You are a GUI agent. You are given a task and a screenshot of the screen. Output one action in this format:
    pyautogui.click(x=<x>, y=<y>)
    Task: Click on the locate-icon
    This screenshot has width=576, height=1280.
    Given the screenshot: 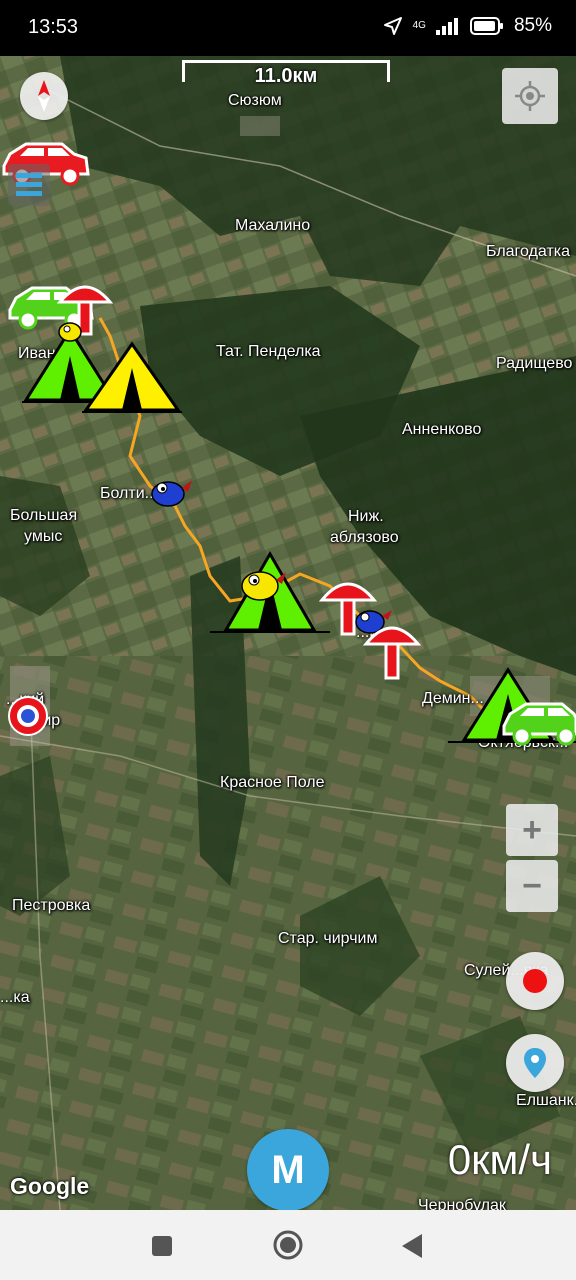 What is the action you would take?
    pyautogui.click(x=530, y=96)
    